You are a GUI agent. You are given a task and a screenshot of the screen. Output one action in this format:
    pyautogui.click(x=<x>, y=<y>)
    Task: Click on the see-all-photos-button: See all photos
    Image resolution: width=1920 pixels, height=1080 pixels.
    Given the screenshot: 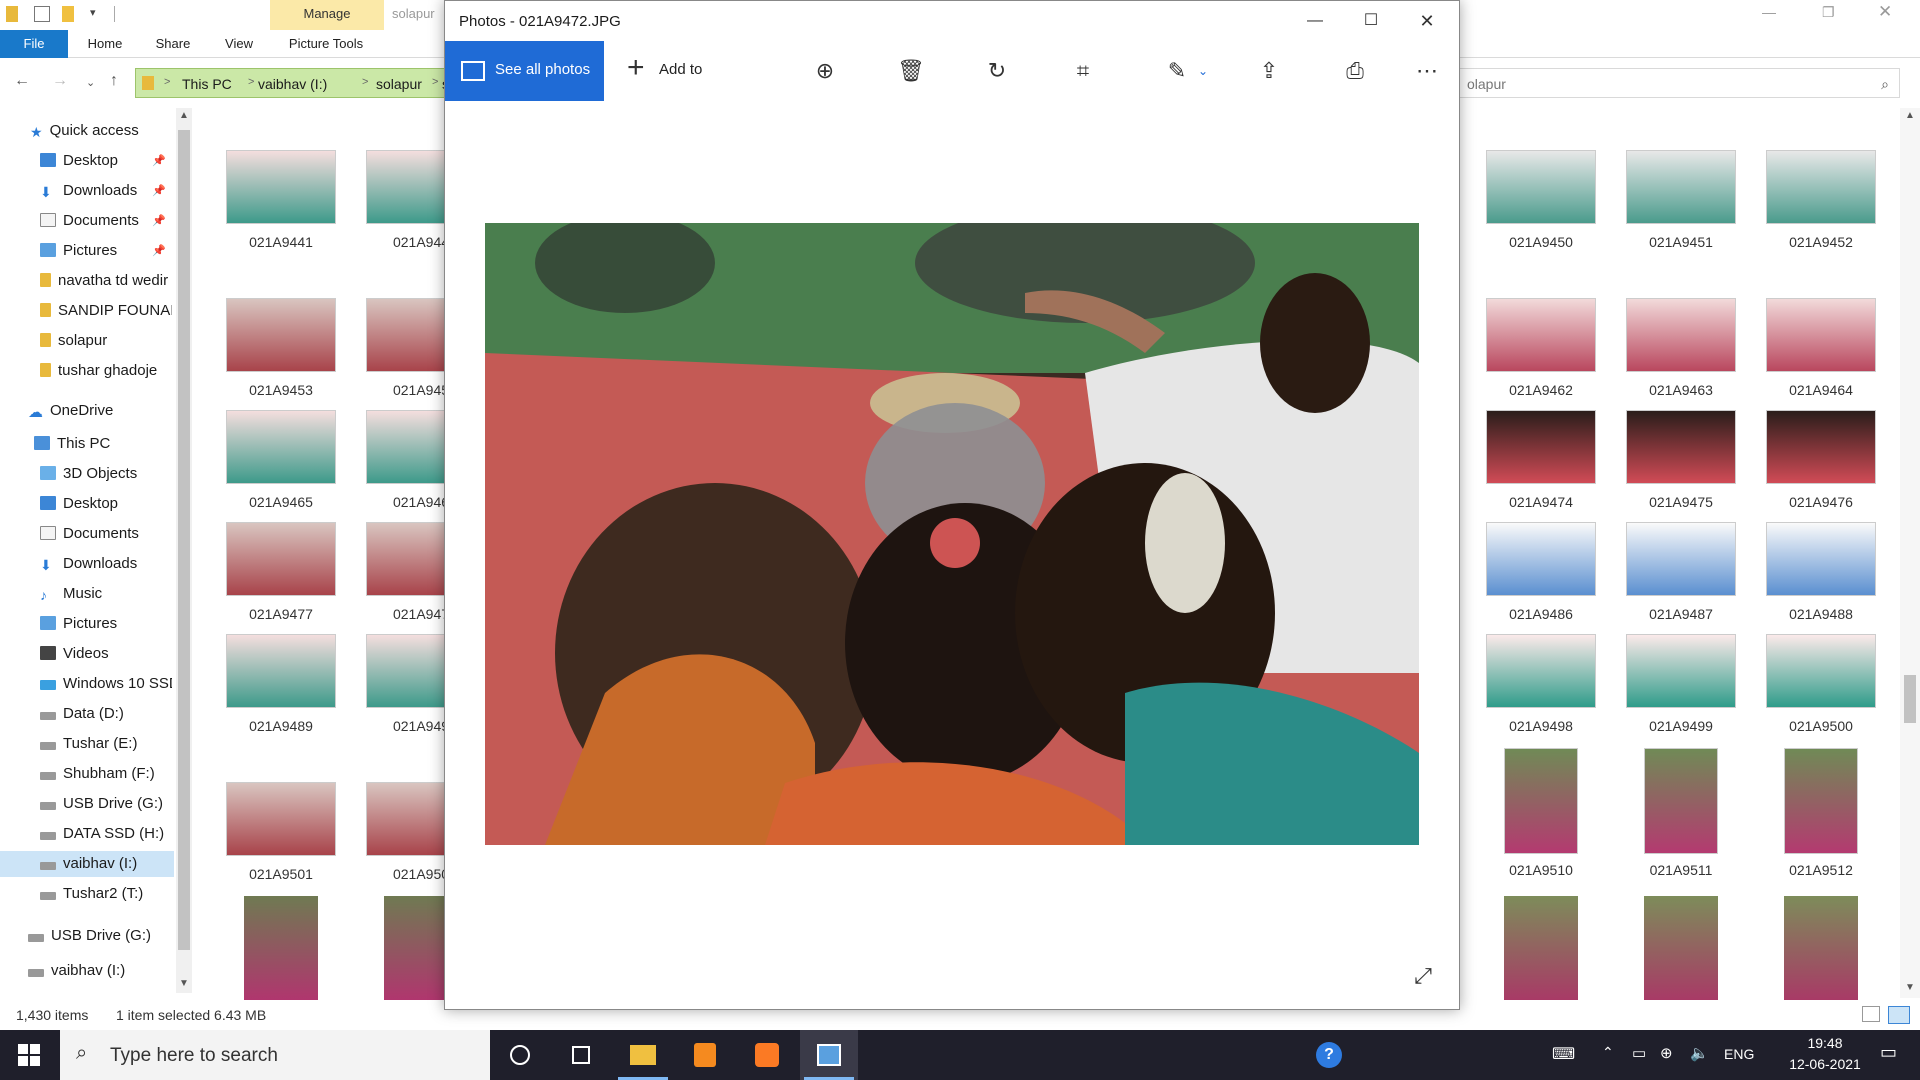 What is the action you would take?
    pyautogui.click(x=524, y=71)
    